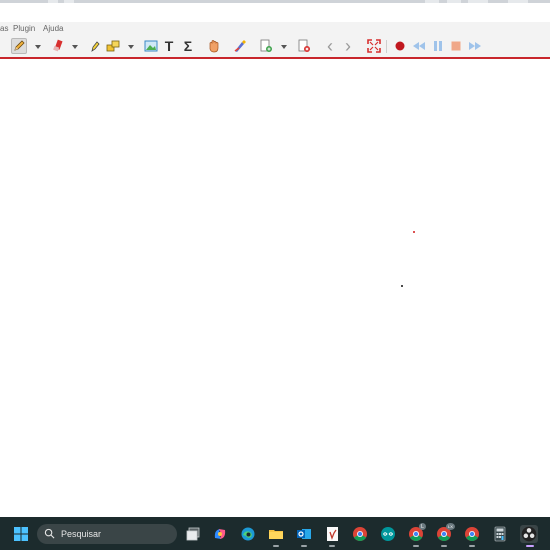  I want to click on text-button: T, so click(169, 46).